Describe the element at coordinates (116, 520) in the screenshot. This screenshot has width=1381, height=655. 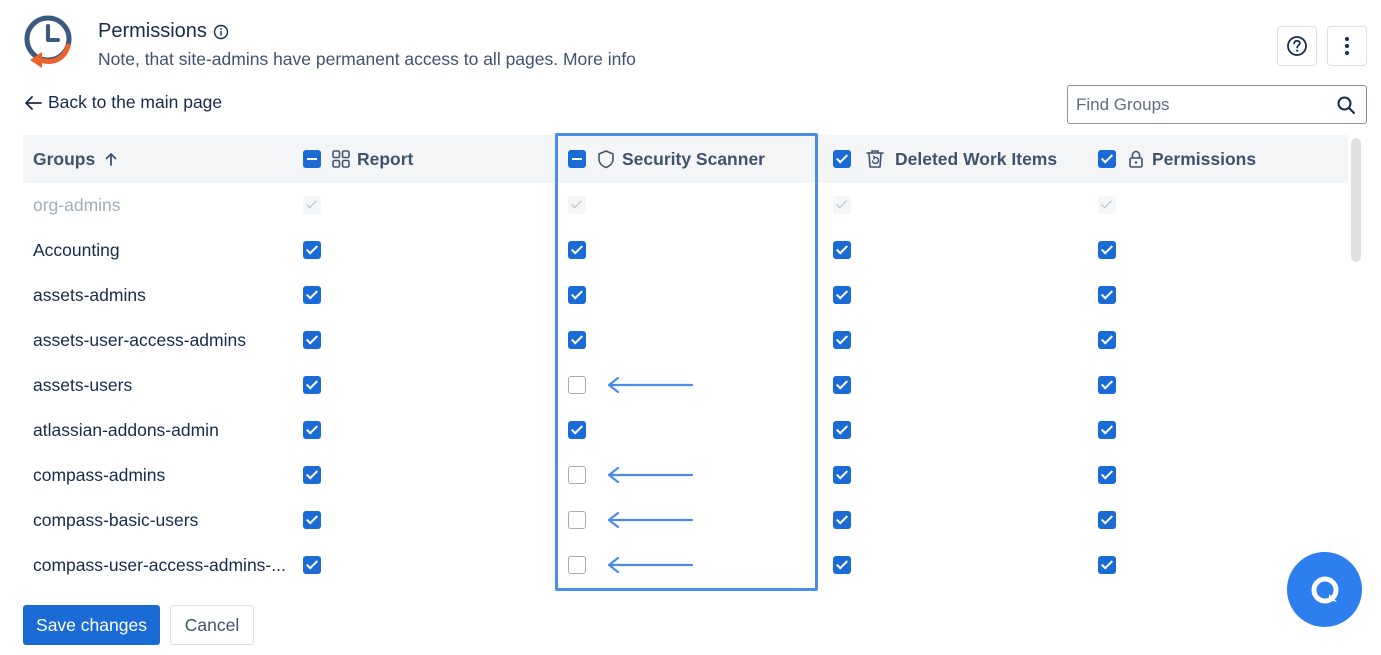
I see `group-name: compass-basic-users` at that location.